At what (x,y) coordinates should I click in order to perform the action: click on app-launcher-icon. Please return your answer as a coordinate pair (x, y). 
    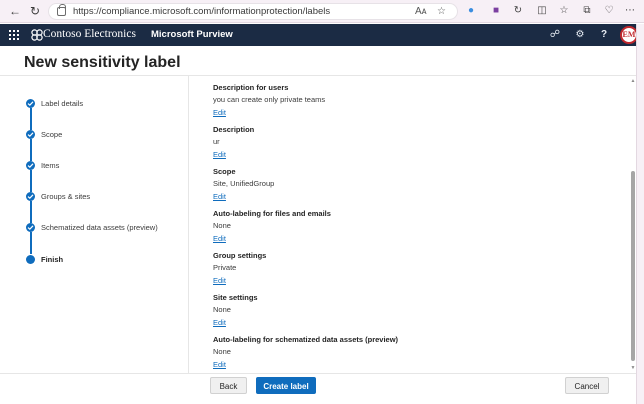
    Looking at the image, I should click on (14, 35).